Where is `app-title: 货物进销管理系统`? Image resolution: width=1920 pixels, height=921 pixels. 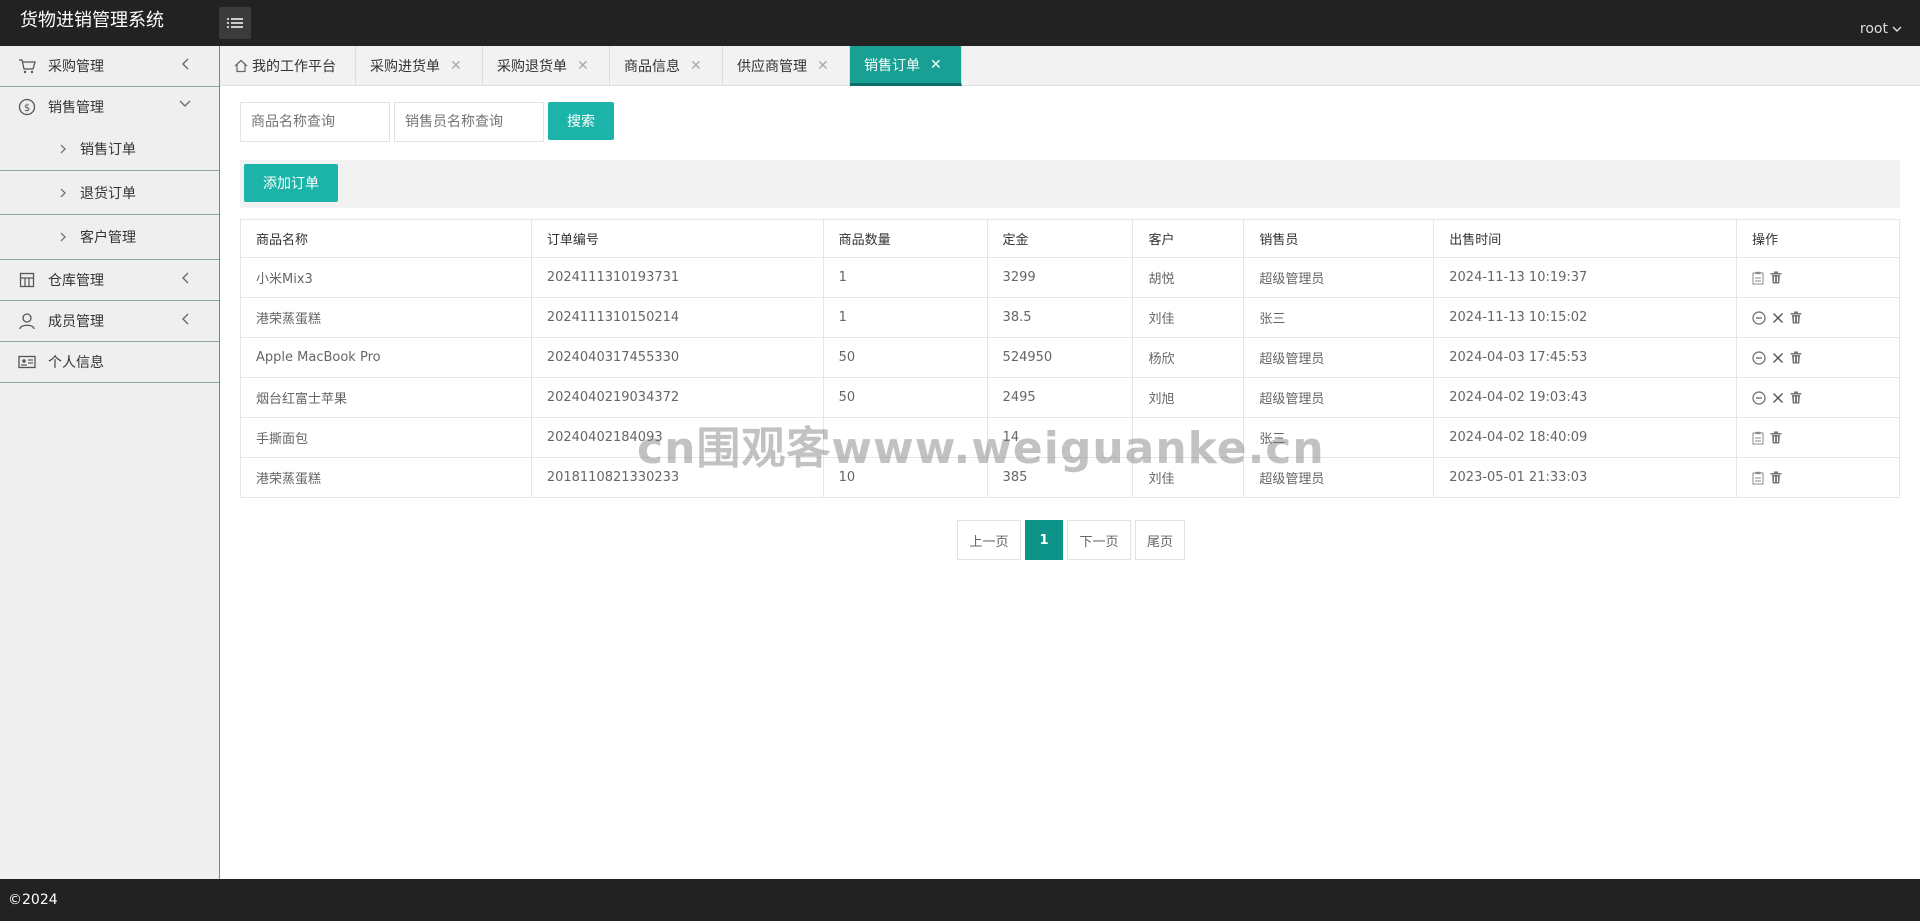
app-title: 货物进销管理系统 is located at coordinates (92, 20).